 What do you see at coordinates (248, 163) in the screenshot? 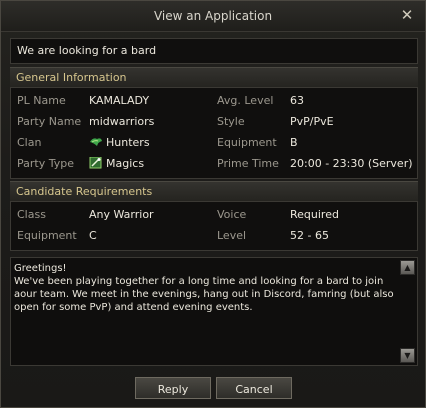
I see `prime-time-label: Prime Time` at bounding box center [248, 163].